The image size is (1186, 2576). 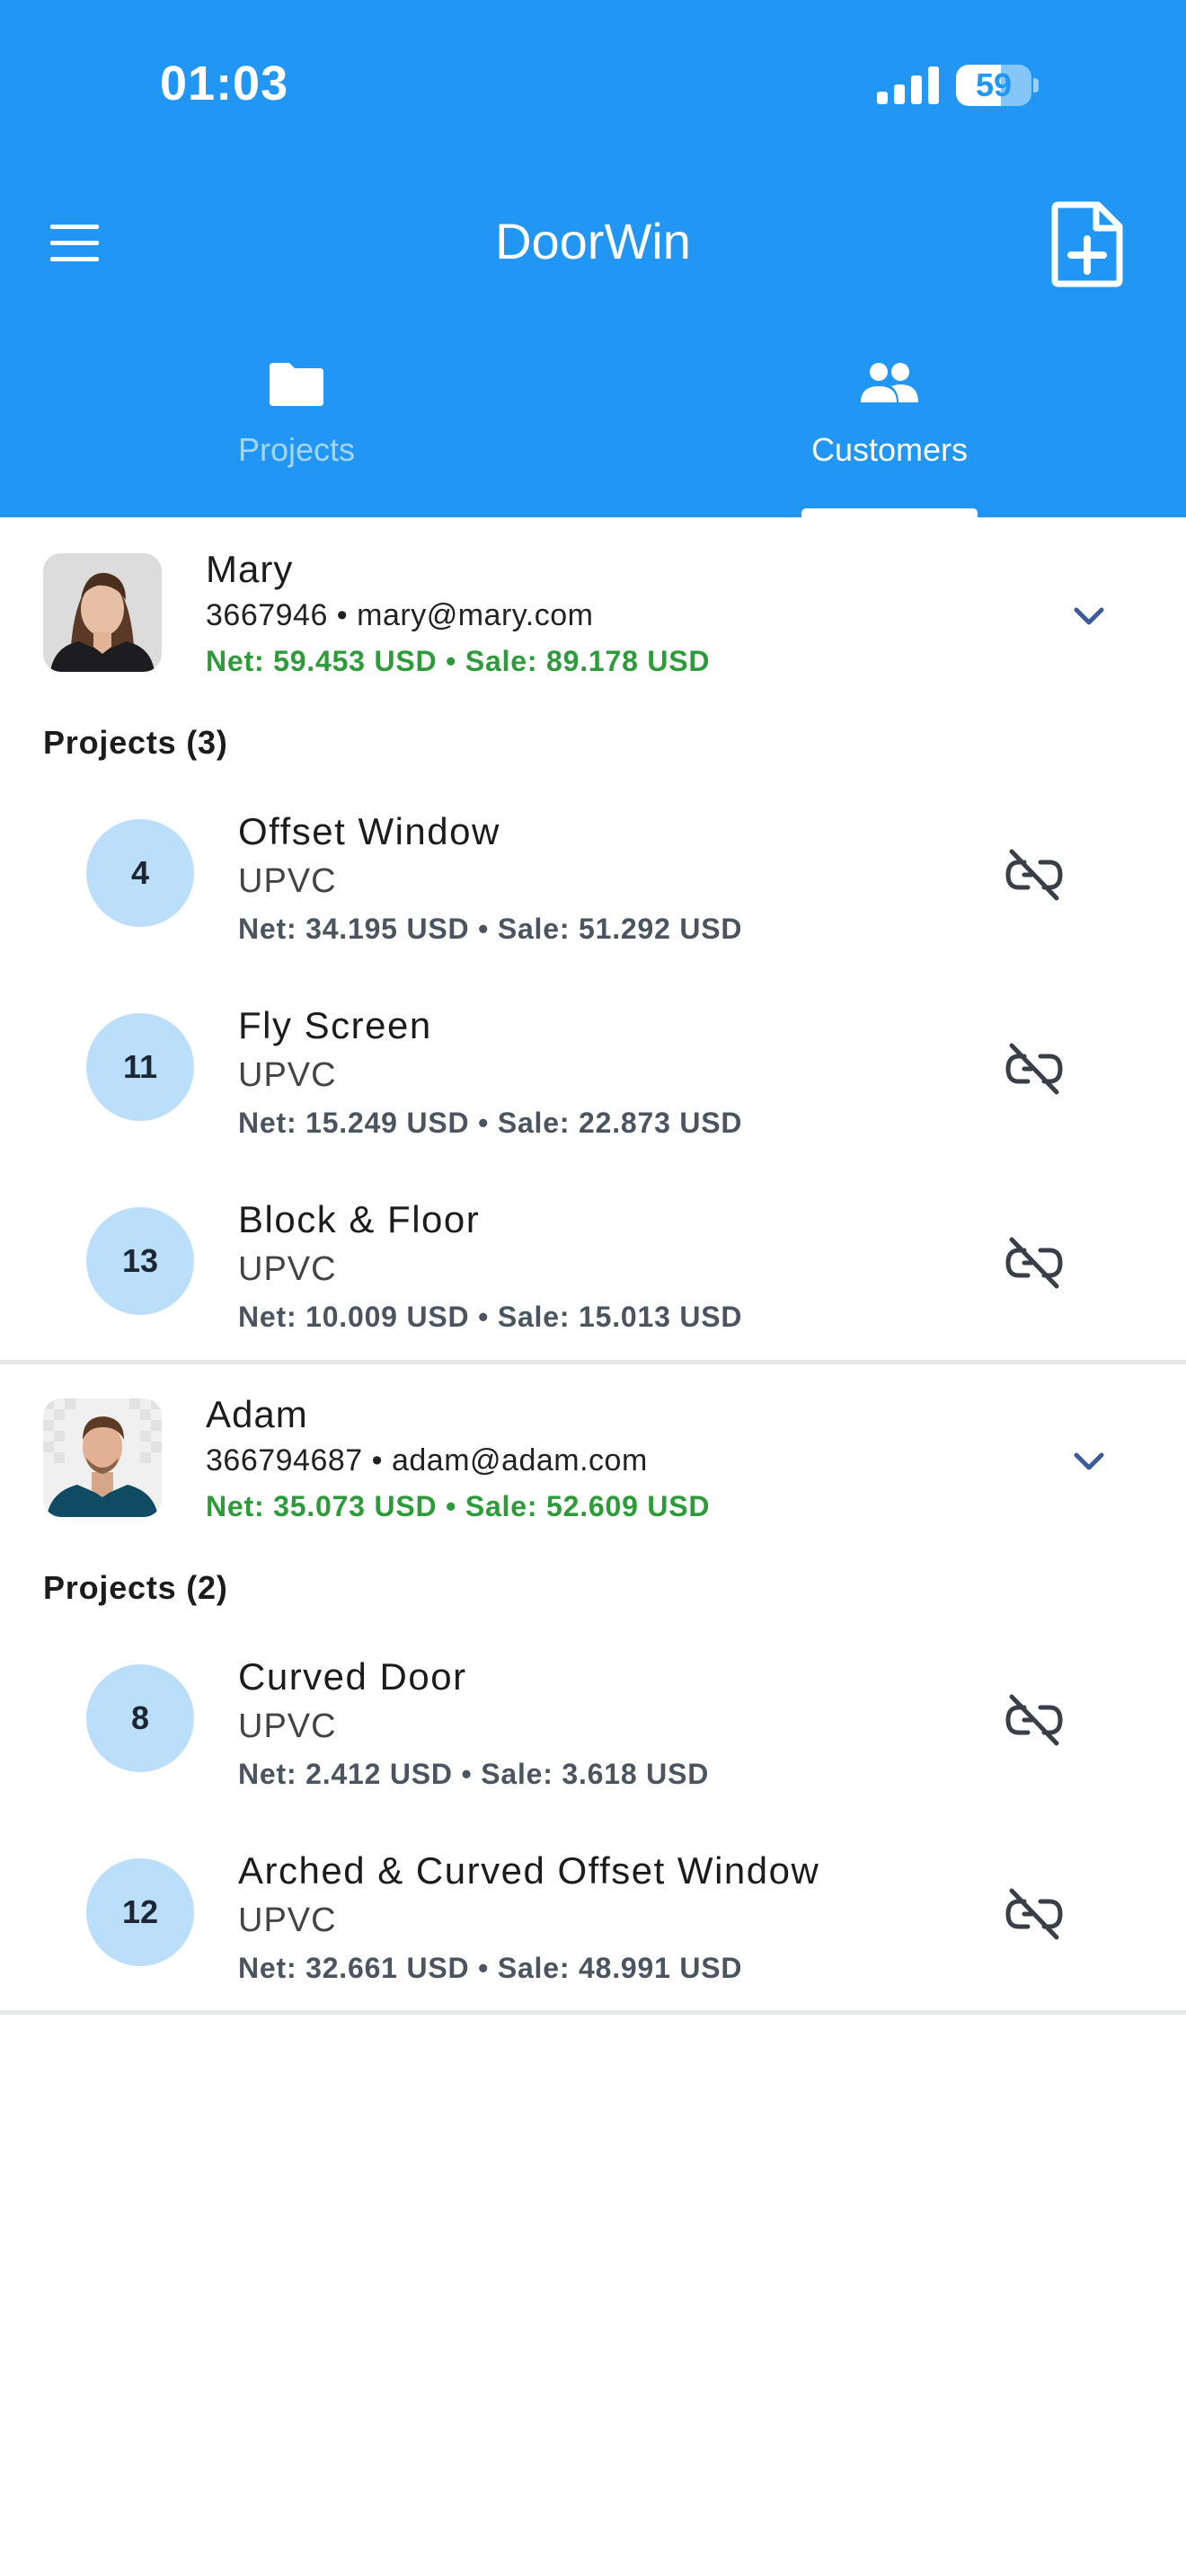 What do you see at coordinates (889, 512) in the screenshot?
I see `tab-indicator` at bounding box center [889, 512].